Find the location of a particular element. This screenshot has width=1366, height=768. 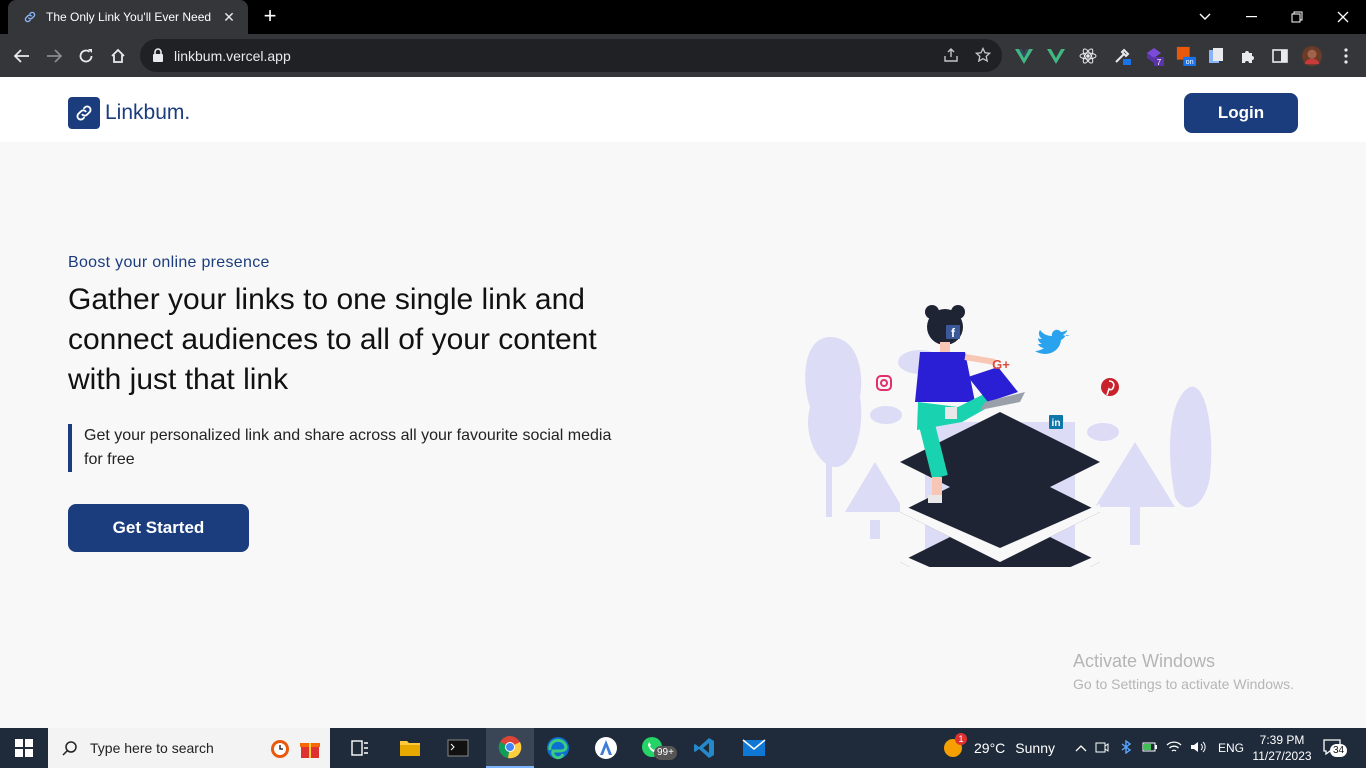

site-logo: Linkbum. is located at coordinates (129, 113).